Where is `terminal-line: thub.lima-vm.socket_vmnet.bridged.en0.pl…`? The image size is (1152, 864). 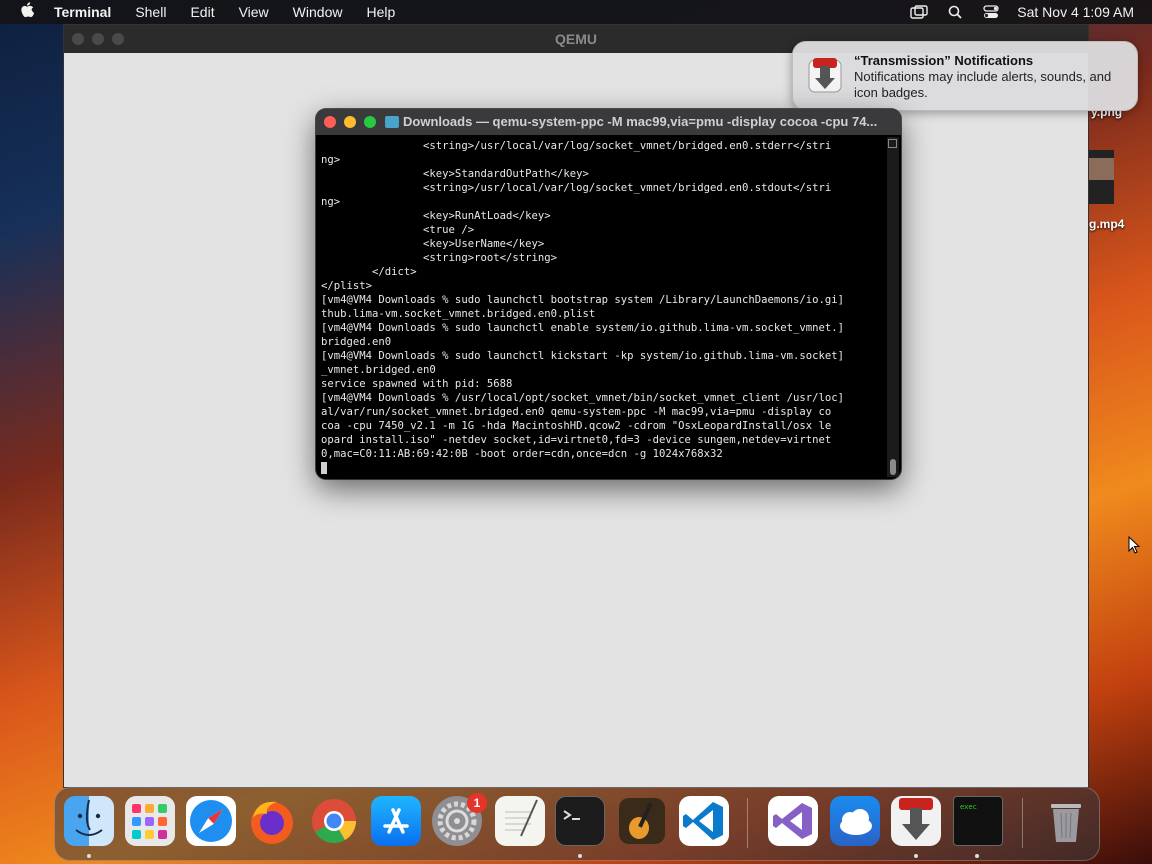
terminal-line: thub.lima-vm.socket_vmnet.bridged.en0.pl… is located at coordinates (458, 314).